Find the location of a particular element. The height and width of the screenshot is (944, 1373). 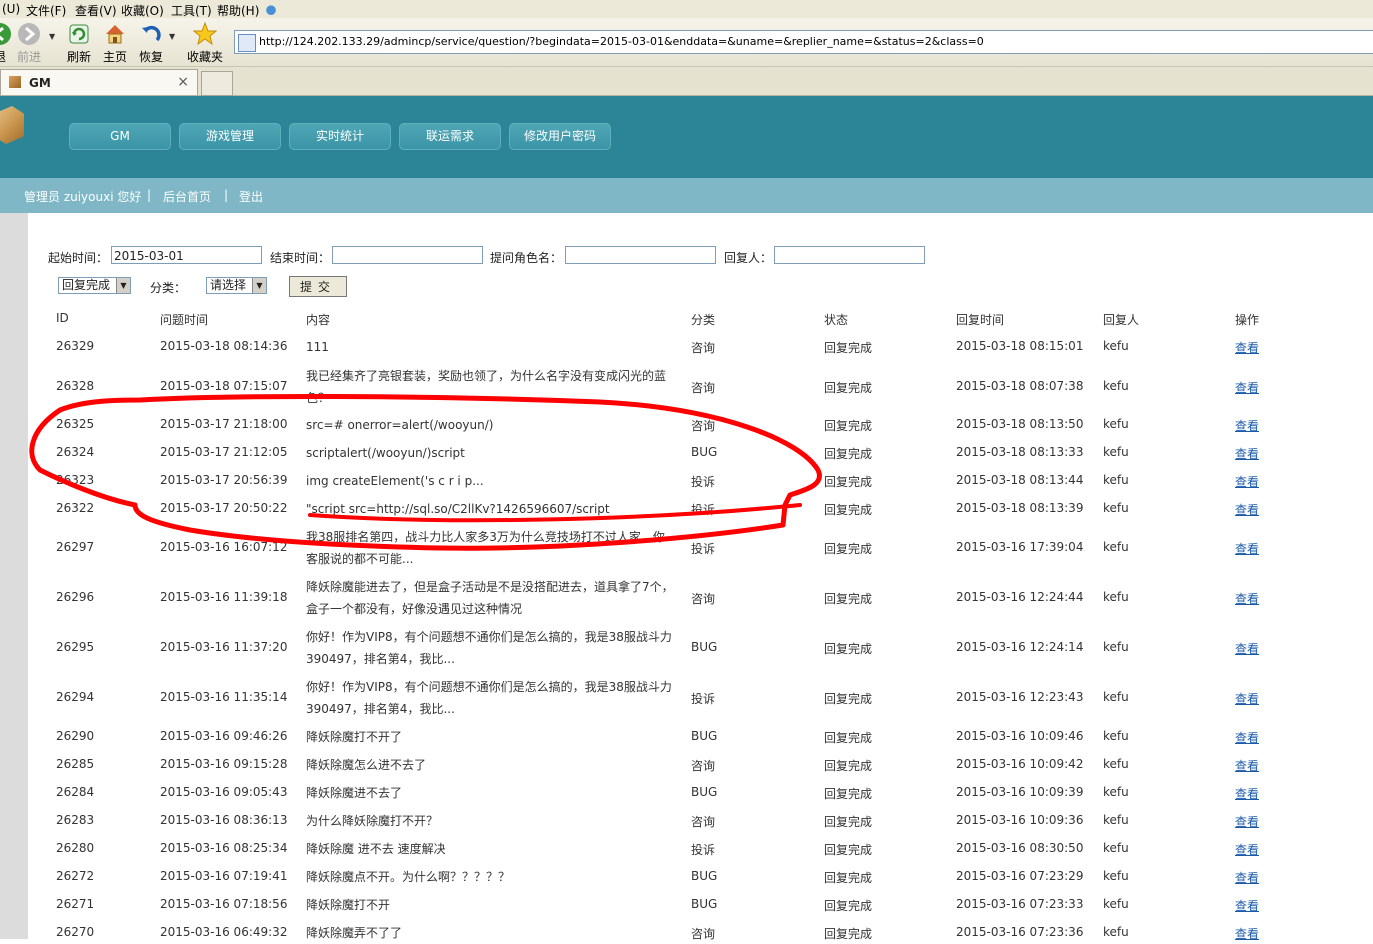

menu-item-favorites: 收藏(O) is located at coordinates (142, 10).